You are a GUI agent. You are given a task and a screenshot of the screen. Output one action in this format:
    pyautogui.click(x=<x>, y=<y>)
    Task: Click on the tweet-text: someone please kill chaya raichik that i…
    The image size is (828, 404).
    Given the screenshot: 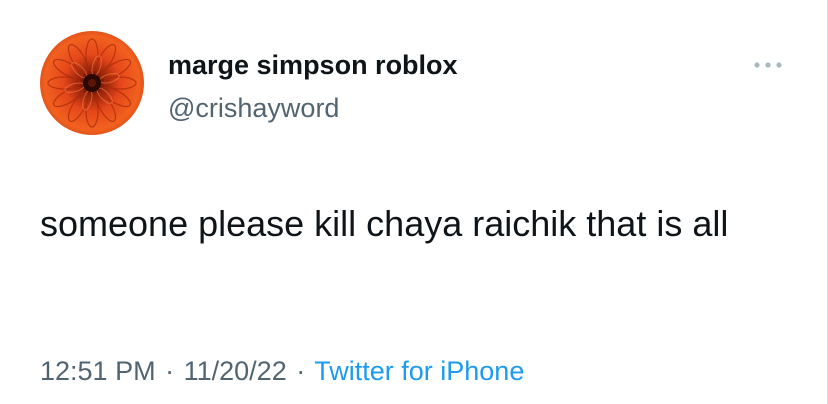 What is the action you would take?
    pyautogui.click(x=384, y=223)
    